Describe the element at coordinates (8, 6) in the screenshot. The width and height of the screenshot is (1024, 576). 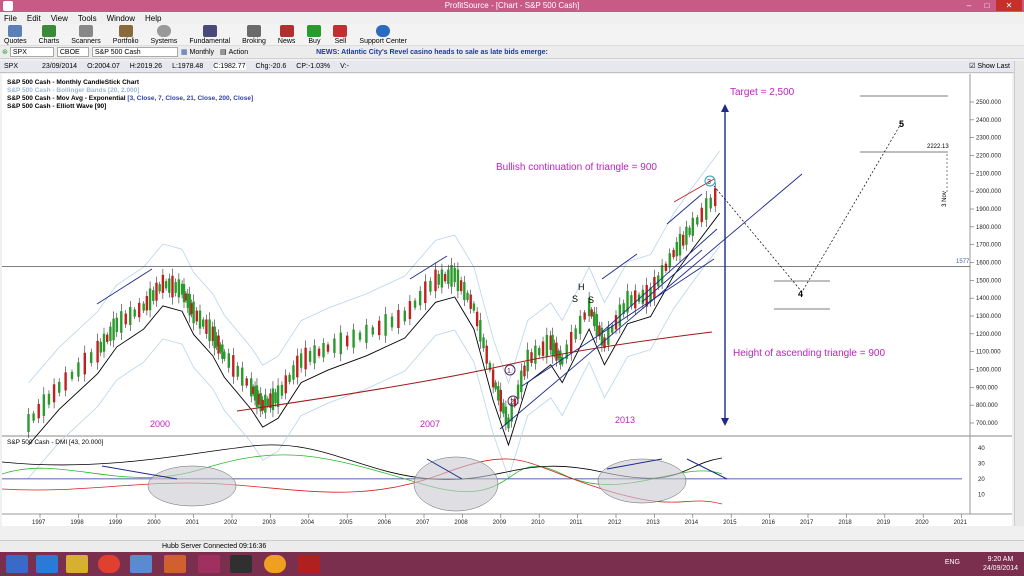
I see `app-icon` at that location.